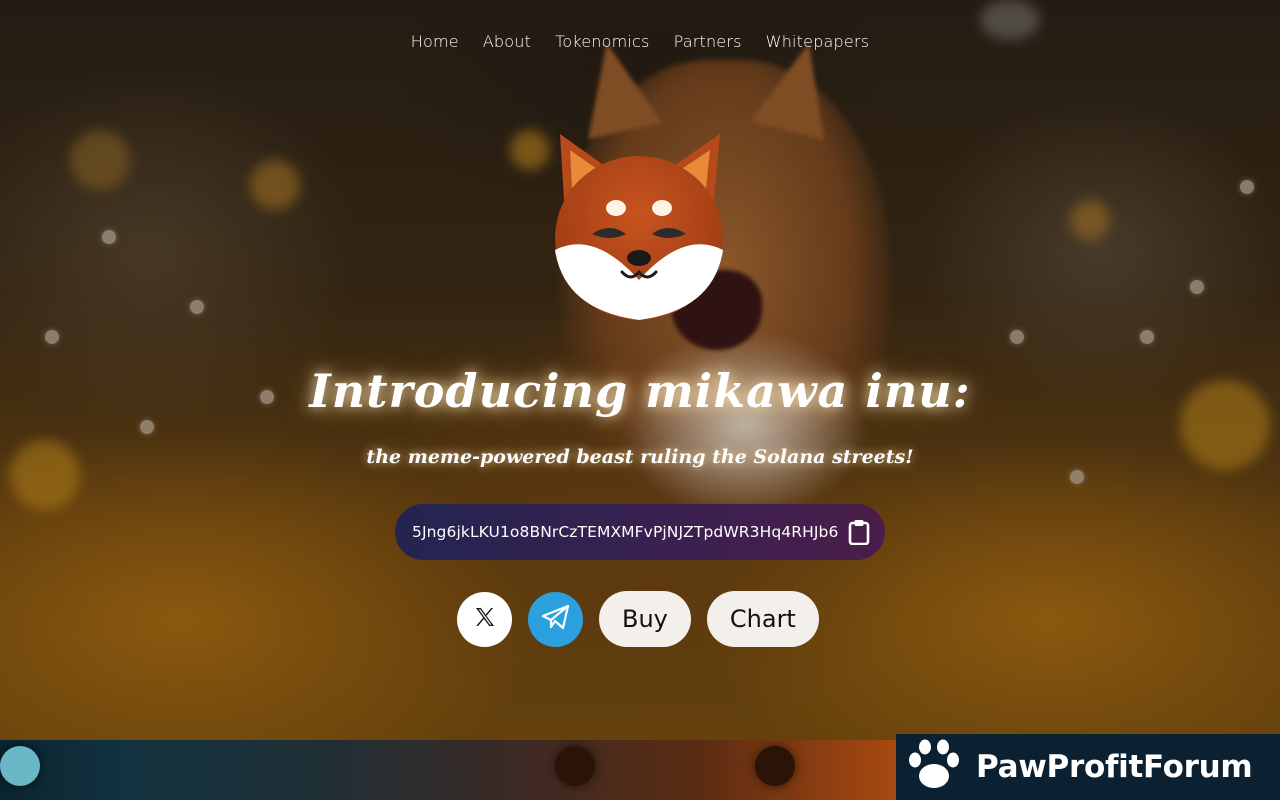 This screenshot has height=800, width=1280. Describe the element at coordinates (818, 41) in the screenshot. I see `nav-whitepapers: Whitepapers` at that location.